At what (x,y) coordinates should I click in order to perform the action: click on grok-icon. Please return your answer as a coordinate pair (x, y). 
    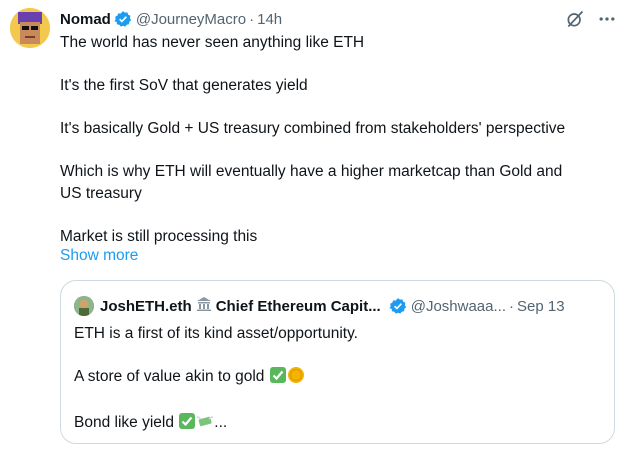
    Looking at the image, I should click on (575, 19).